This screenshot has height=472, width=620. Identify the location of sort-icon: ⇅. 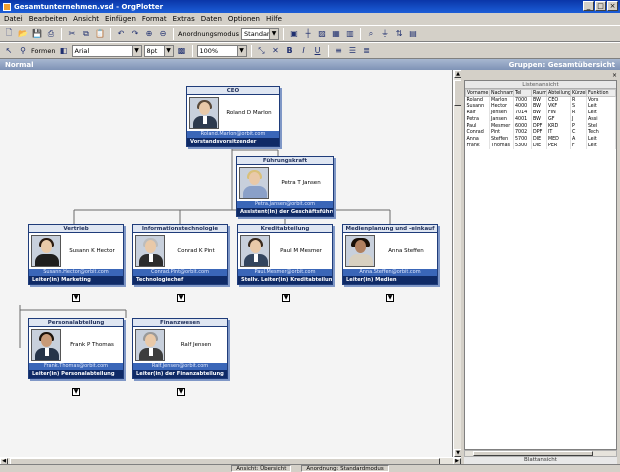
(399, 34).